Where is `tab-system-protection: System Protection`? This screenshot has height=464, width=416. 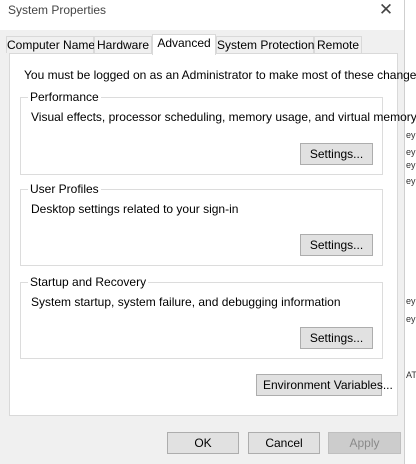
tab-system-protection: System Protection is located at coordinates (265, 44).